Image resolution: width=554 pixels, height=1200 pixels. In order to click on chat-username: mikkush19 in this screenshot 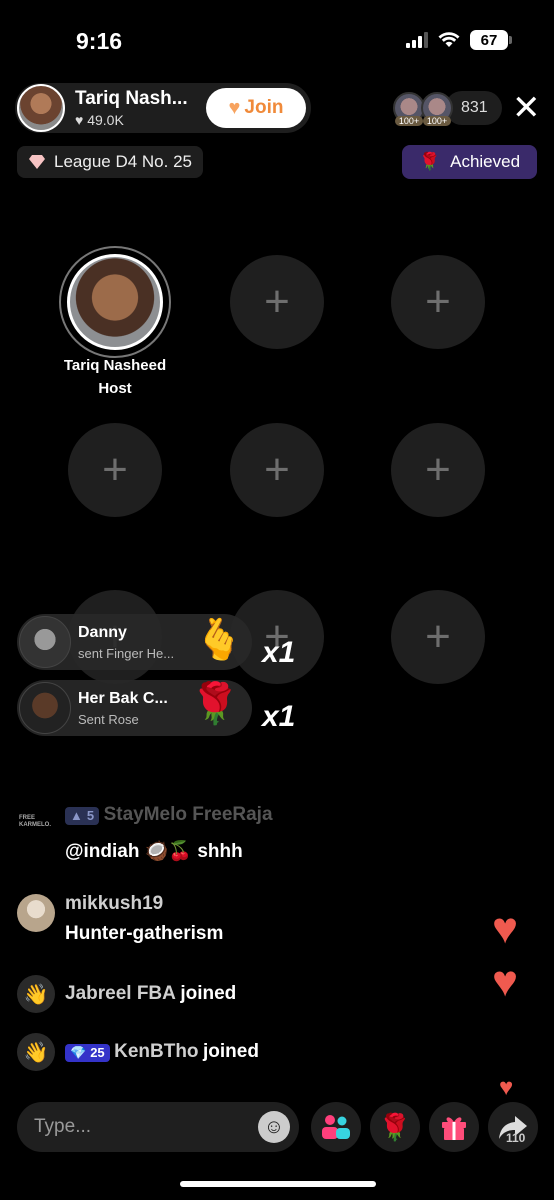, I will do `click(144, 904)`.